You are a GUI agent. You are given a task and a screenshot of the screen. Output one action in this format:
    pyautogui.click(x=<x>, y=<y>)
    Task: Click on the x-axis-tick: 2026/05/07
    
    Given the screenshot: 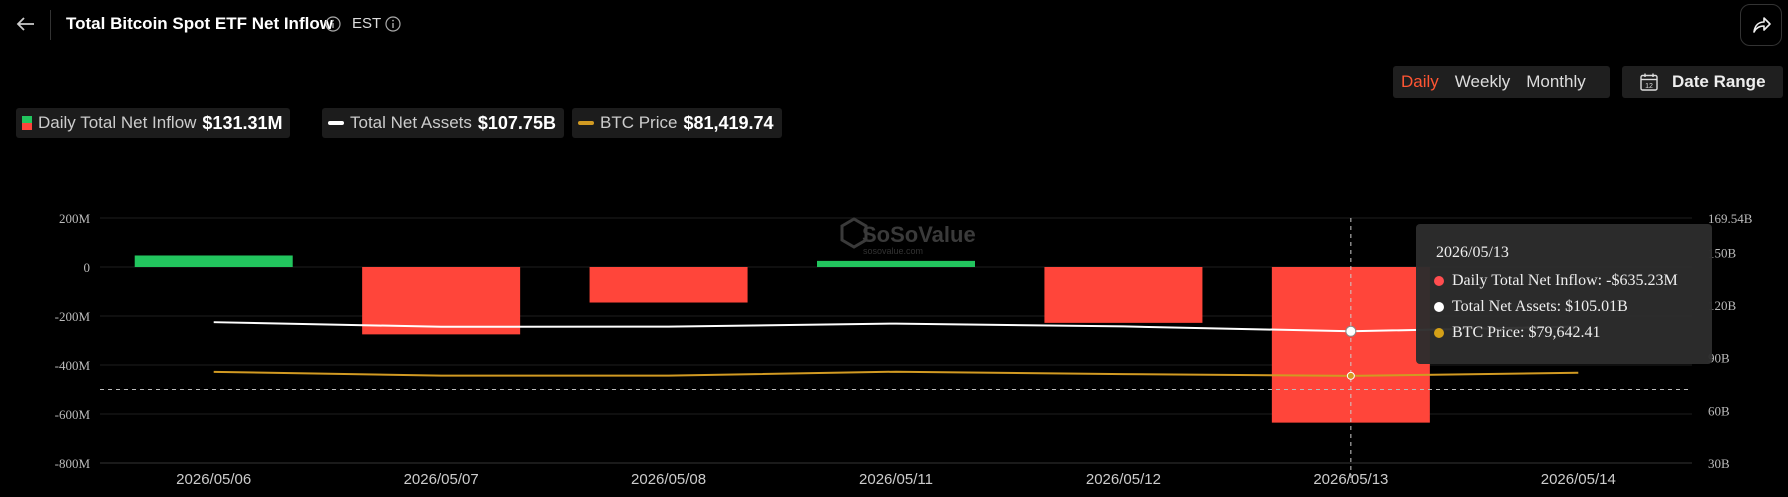 What is the action you would take?
    pyautogui.click(x=441, y=479)
    